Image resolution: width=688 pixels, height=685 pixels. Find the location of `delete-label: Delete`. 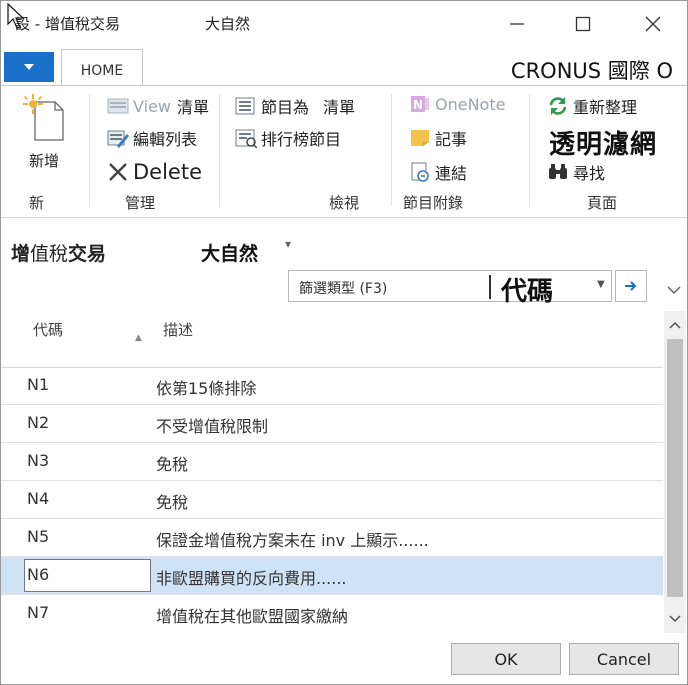

delete-label: Delete is located at coordinates (167, 172).